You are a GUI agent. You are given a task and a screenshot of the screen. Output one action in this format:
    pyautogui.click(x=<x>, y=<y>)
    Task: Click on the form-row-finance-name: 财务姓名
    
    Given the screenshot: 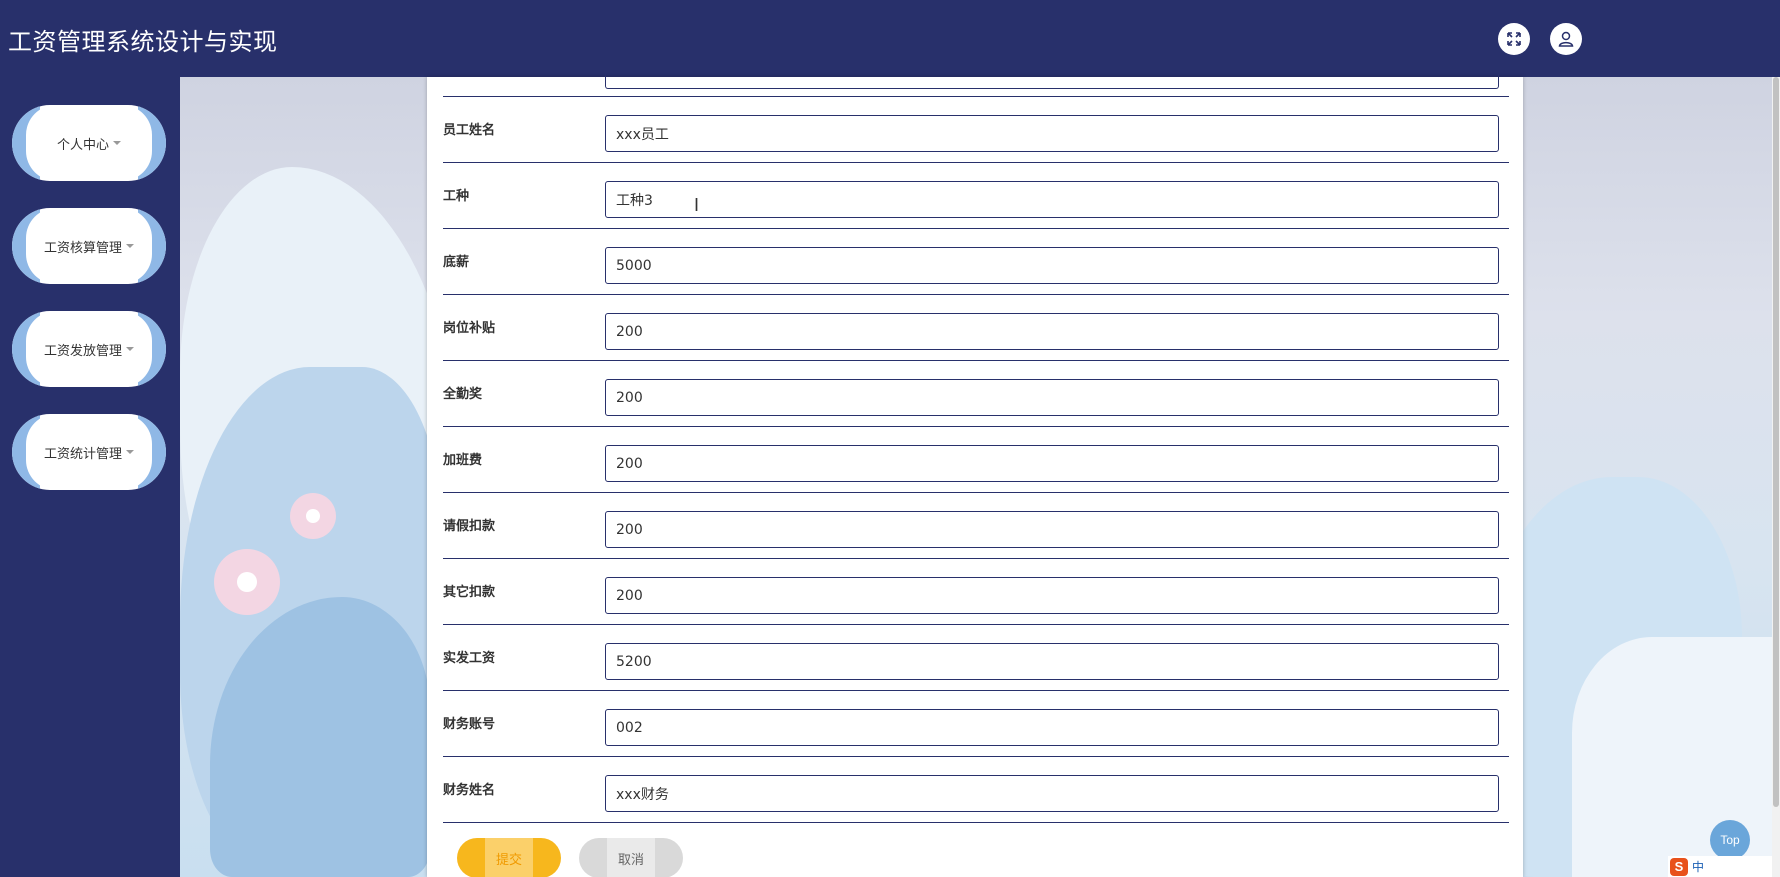 What is the action you would take?
    pyautogui.click(x=976, y=790)
    